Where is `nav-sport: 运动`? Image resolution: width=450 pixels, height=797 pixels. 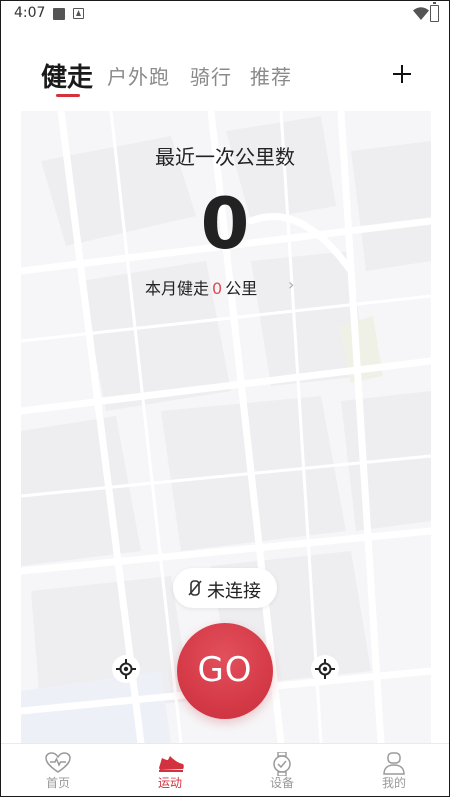
nav-sport: 运动 is located at coordinates (170, 770).